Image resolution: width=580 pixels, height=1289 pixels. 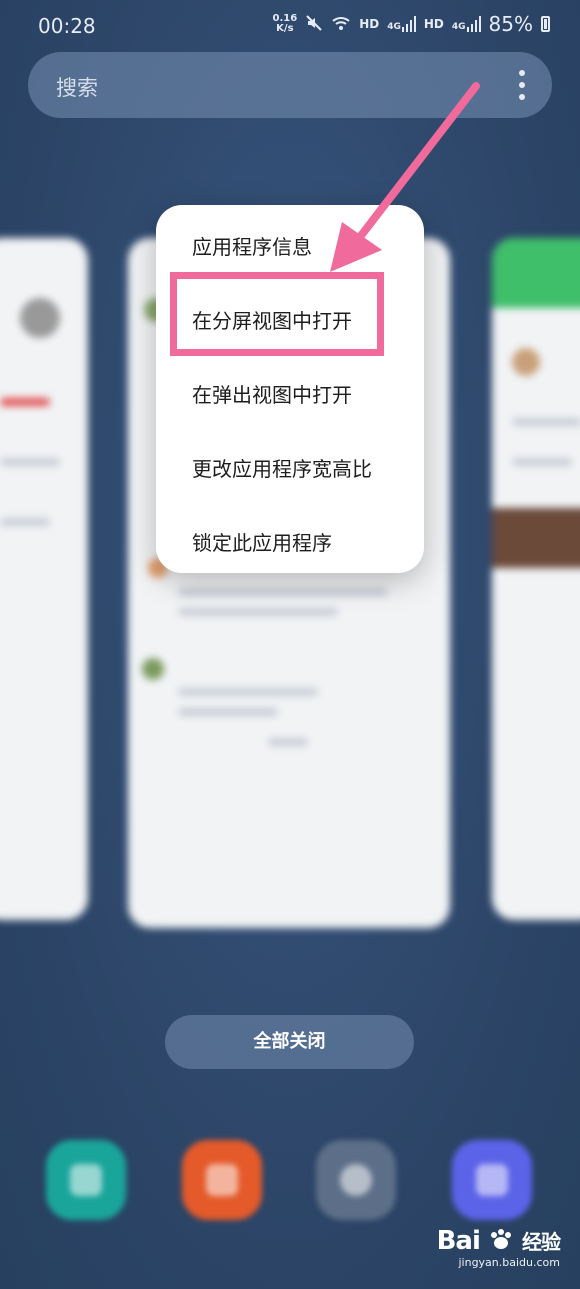 What do you see at coordinates (536, 579) in the screenshot?
I see `recent-app-card-right` at bounding box center [536, 579].